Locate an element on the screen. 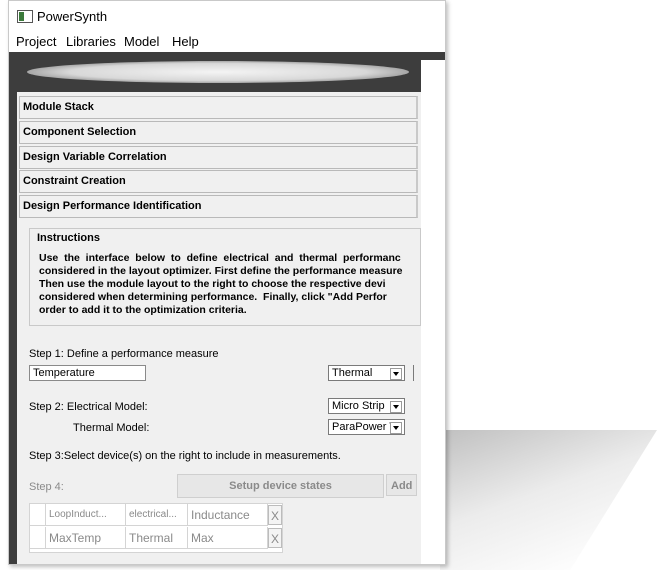  section-label: Design Variable Correlation is located at coordinates (95, 157).